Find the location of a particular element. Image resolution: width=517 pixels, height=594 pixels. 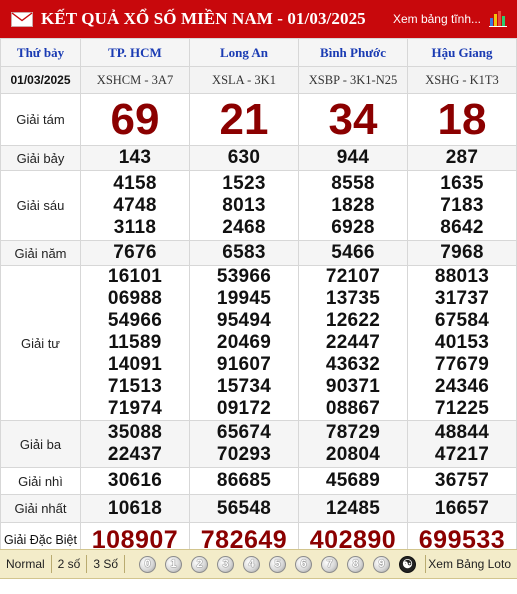

prize-number: 56548 is located at coordinates (244, 508).